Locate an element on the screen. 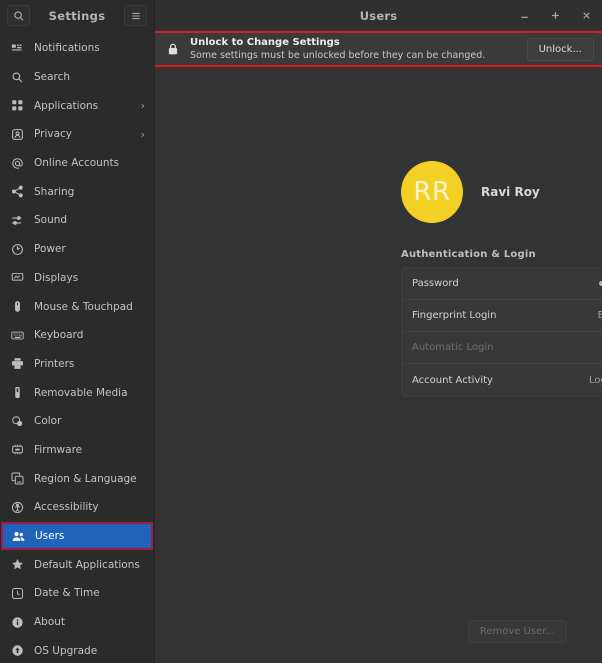 The width and height of the screenshot is (602, 663). titlebar: Settings Users is located at coordinates (301, 15).